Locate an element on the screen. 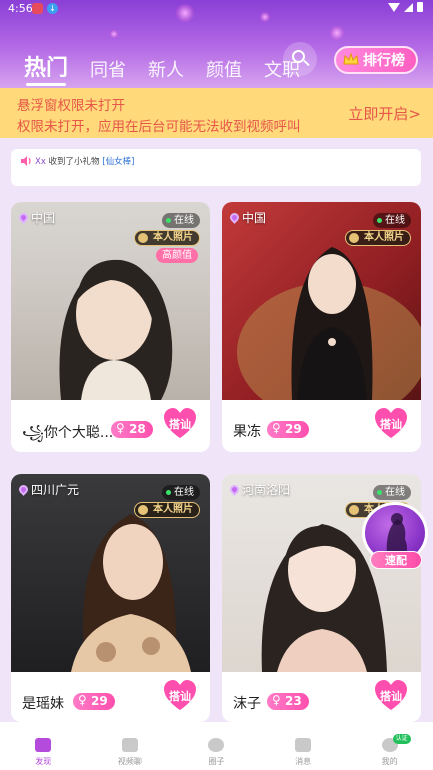 Image resolution: width=433 pixels, height=770 pixels. status-icons is located at coordinates (405, 7).